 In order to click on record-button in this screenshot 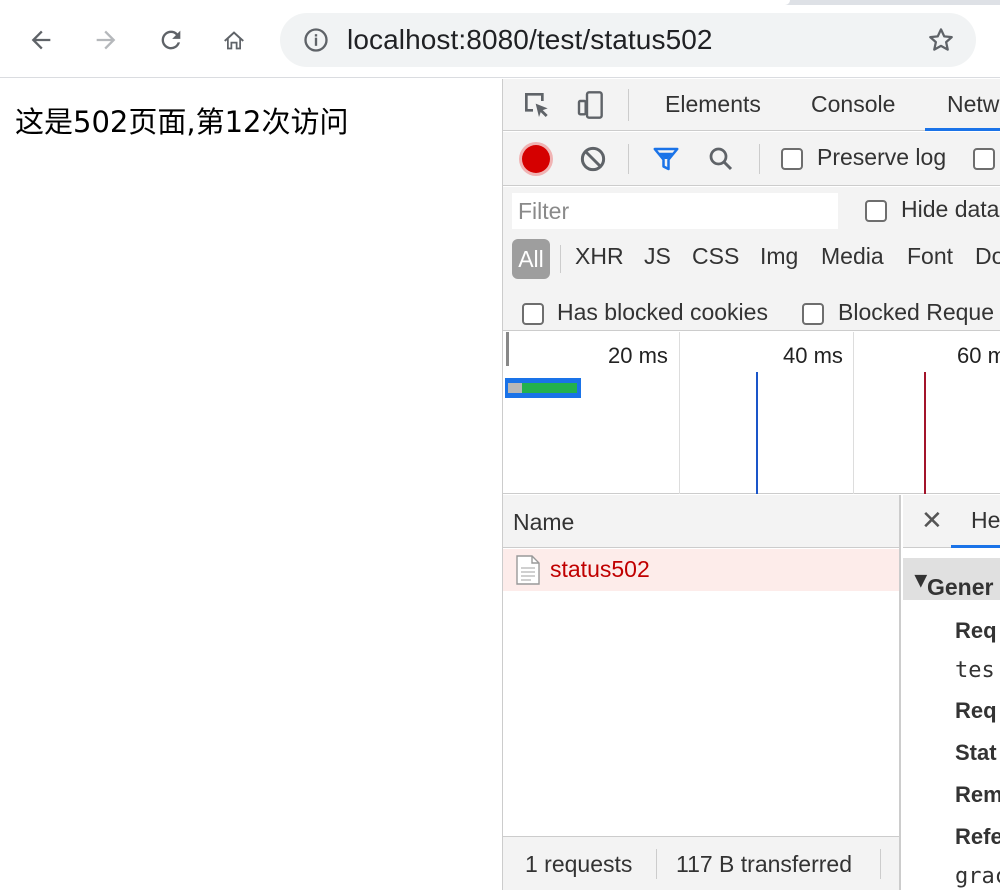, I will do `click(536, 159)`.